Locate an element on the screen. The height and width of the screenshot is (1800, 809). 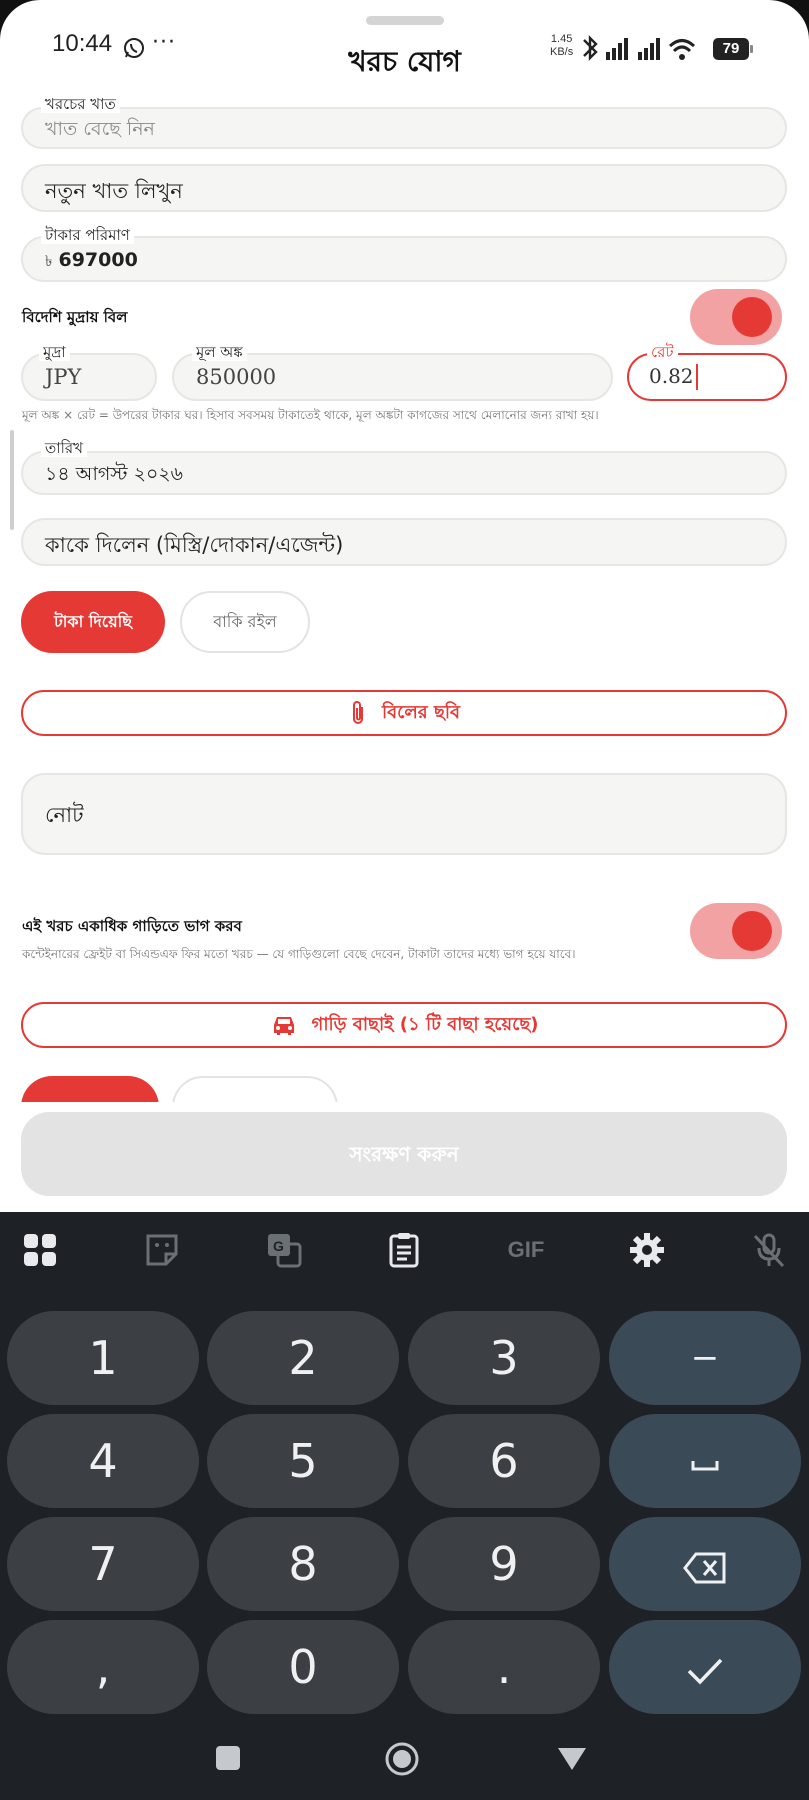
category-select: খরচের খাত খাত বেছে নিন is located at coordinates (404, 122).